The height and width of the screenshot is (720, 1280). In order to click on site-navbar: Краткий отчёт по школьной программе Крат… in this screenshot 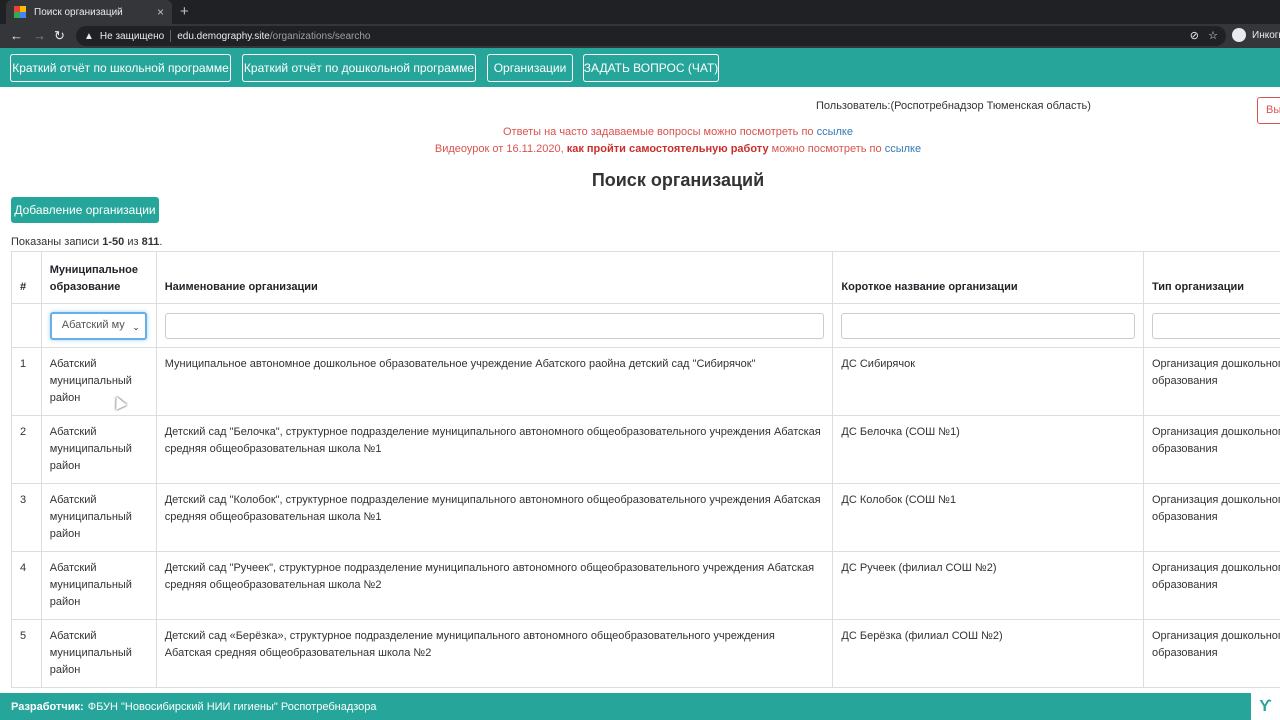, I will do `click(640, 67)`.